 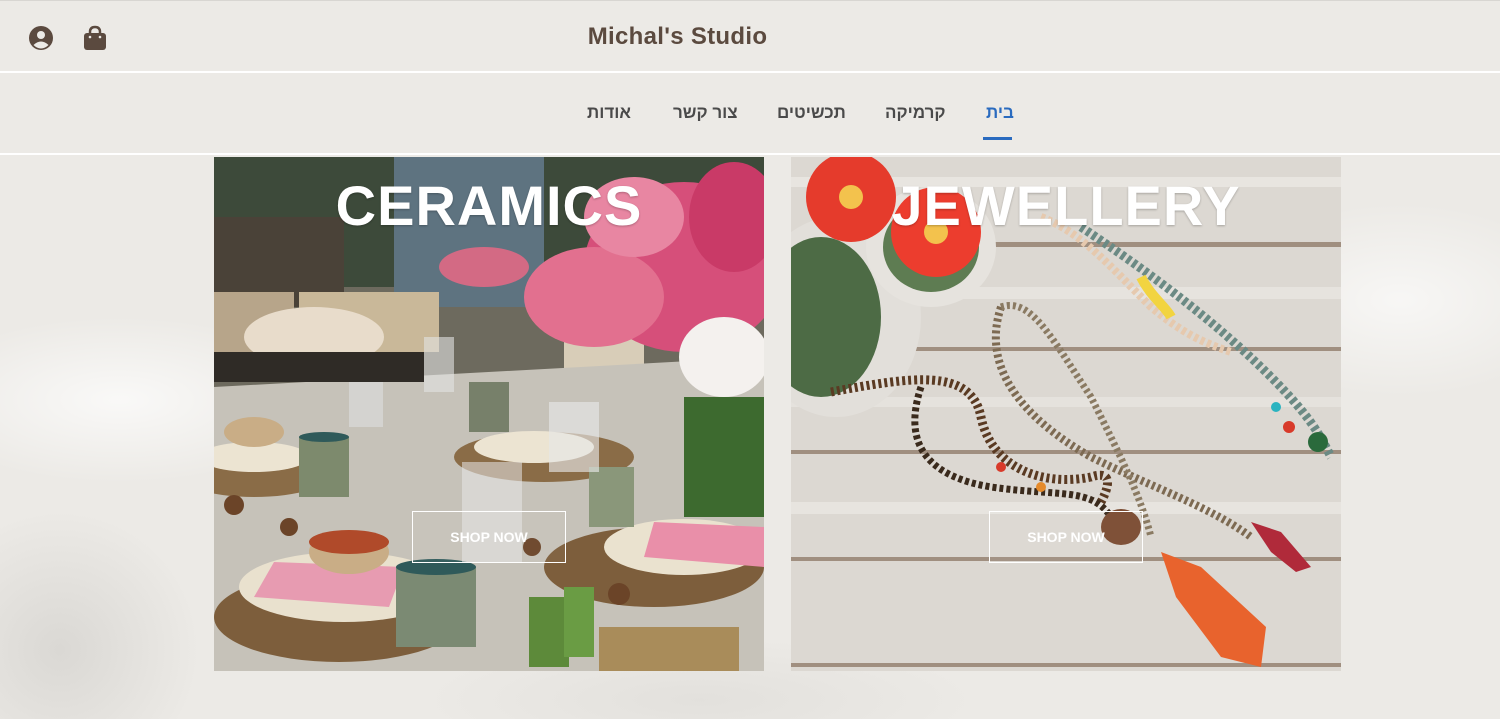 What do you see at coordinates (1000, 113) in the screenshot?
I see `nav-item-home: בית` at bounding box center [1000, 113].